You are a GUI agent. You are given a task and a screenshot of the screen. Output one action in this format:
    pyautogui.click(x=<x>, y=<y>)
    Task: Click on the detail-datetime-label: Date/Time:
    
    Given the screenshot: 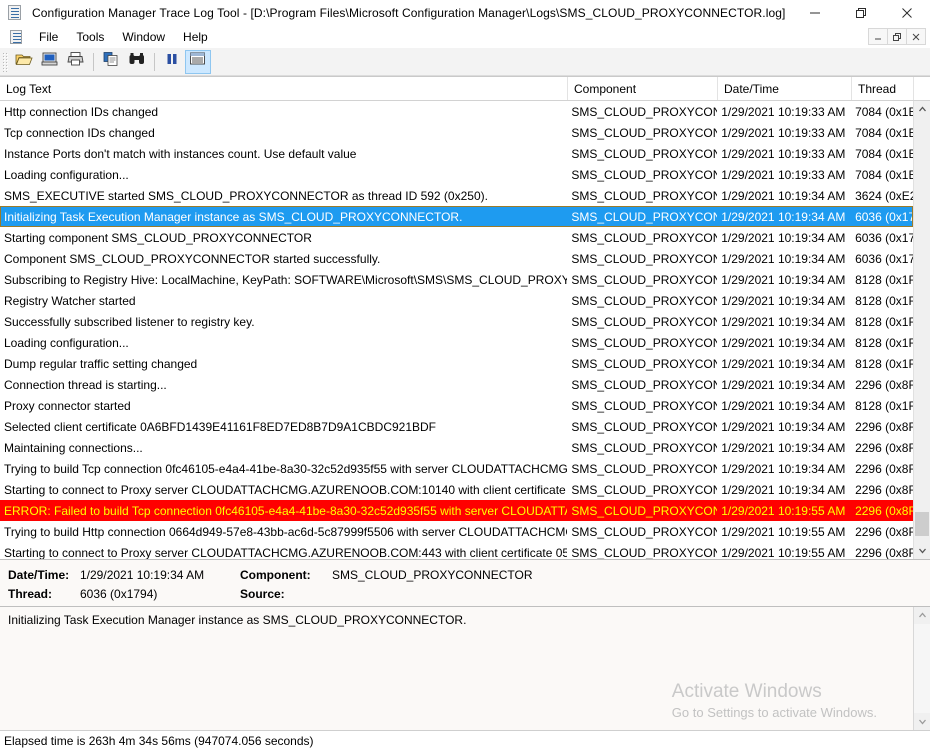 What is the action you would take?
    pyautogui.click(x=39, y=574)
    